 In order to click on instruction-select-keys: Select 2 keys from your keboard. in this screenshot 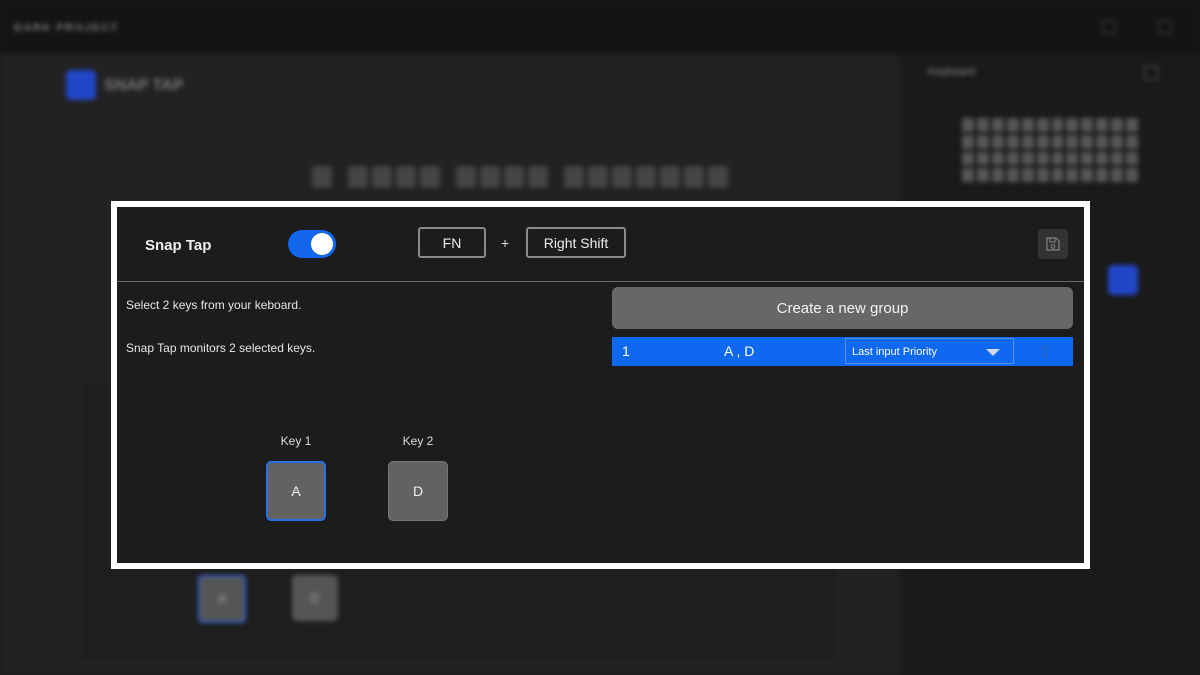, I will do `click(214, 305)`.